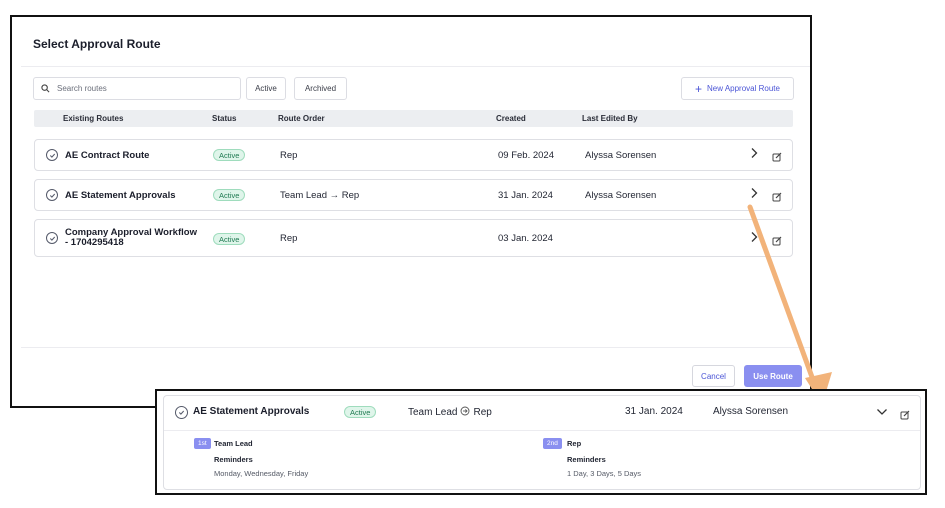 The image size is (945, 508). Describe the element at coordinates (713, 376) in the screenshot. I see `cancel-button: Cancel` at that location.